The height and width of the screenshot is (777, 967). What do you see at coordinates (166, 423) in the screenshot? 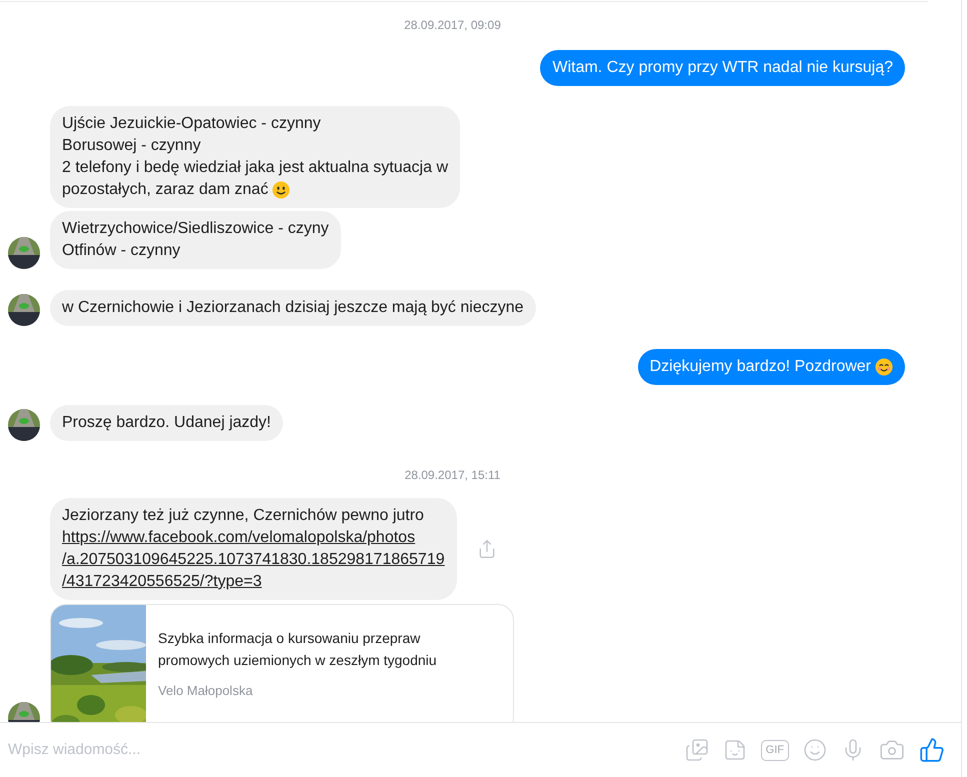
I see `message-text: Proszę bardzo. Udanej jazdy!` at bounding box center [166, 423].